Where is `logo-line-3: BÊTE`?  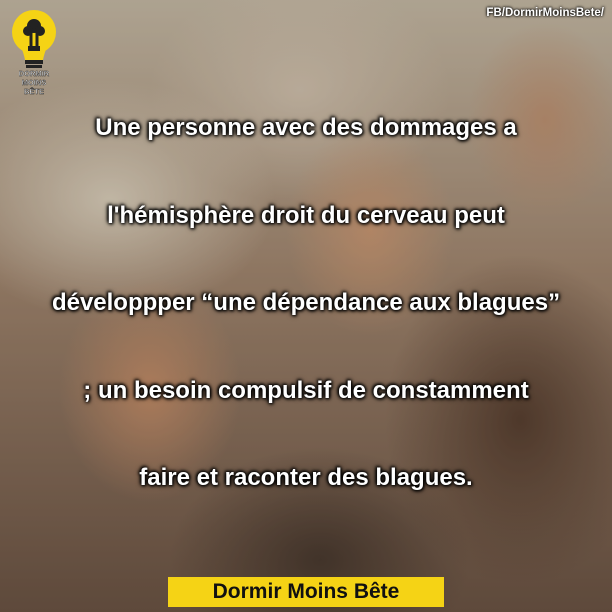
logo-line-3: BÊTE is located at coordinates (34, 91).